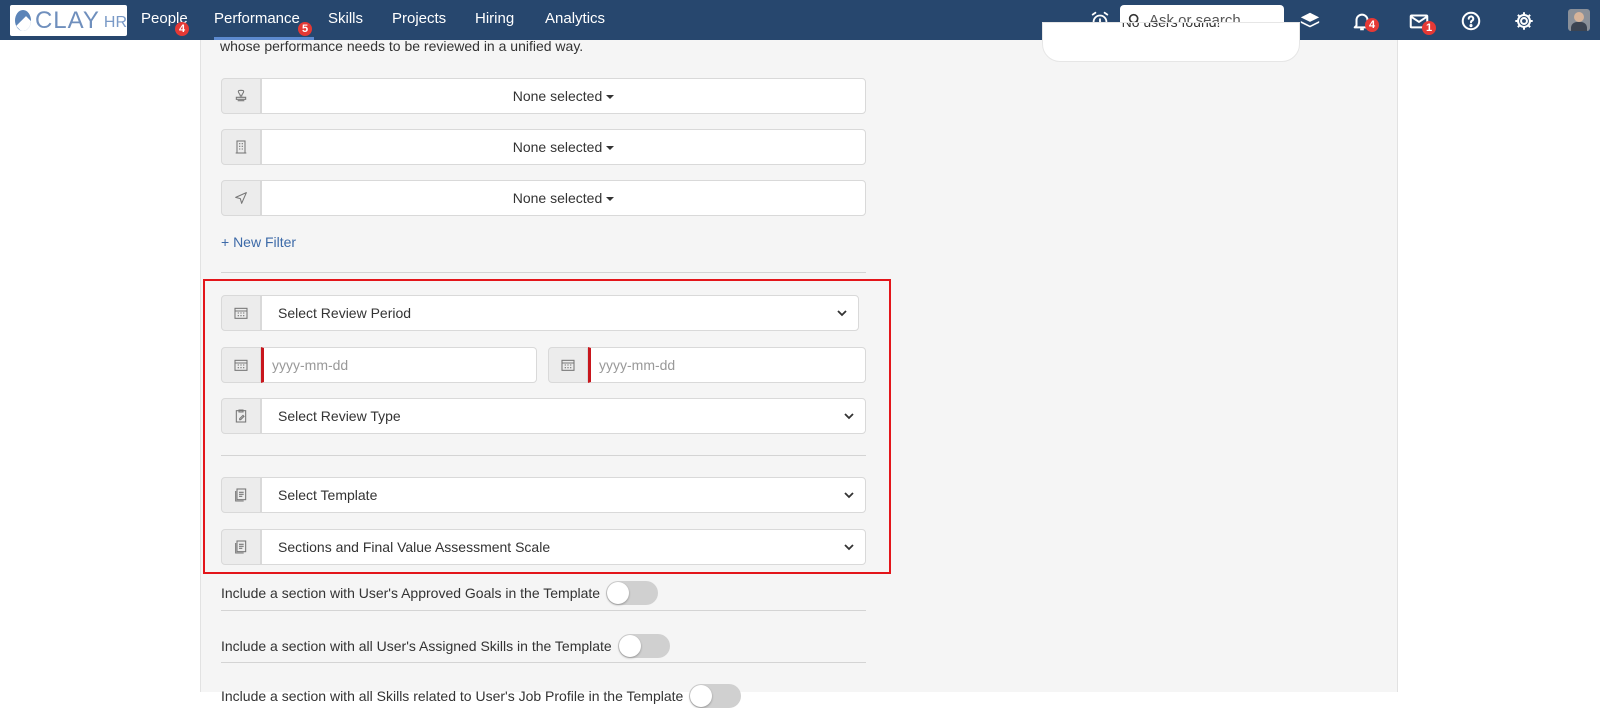 This screenshot has height=708, width=1600. I want to click on approved-goals-toggle, so click(632, 593).